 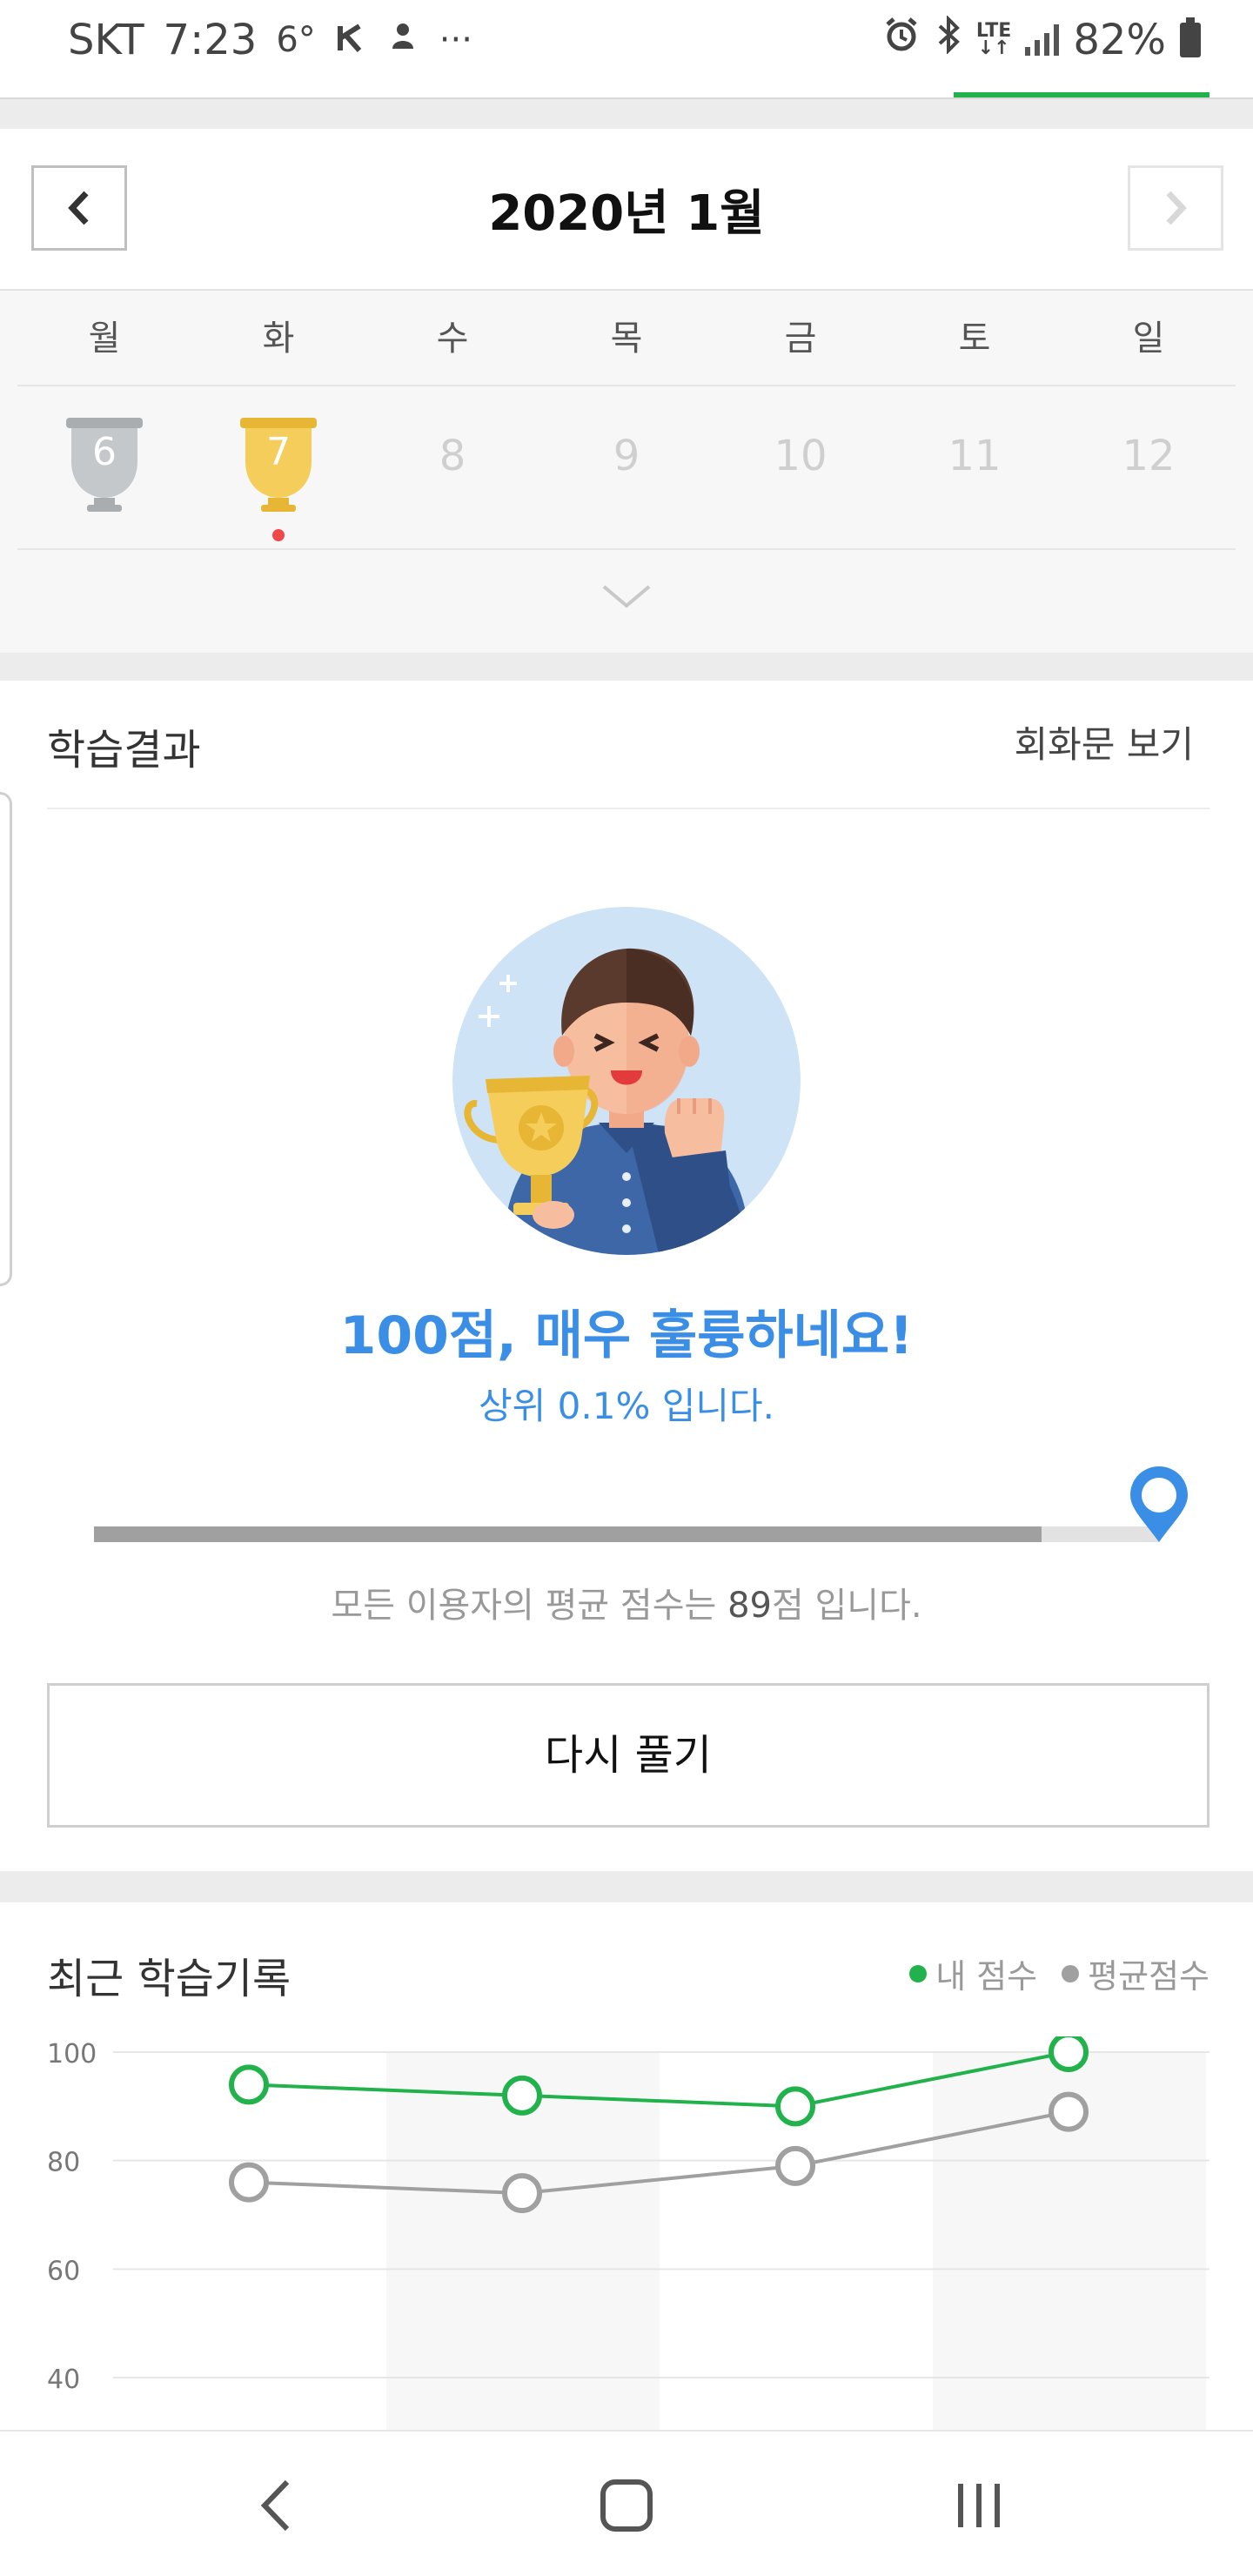 I want to click on chart-legend: 내 점수 평균점수, so click(x=1059, y=1973).